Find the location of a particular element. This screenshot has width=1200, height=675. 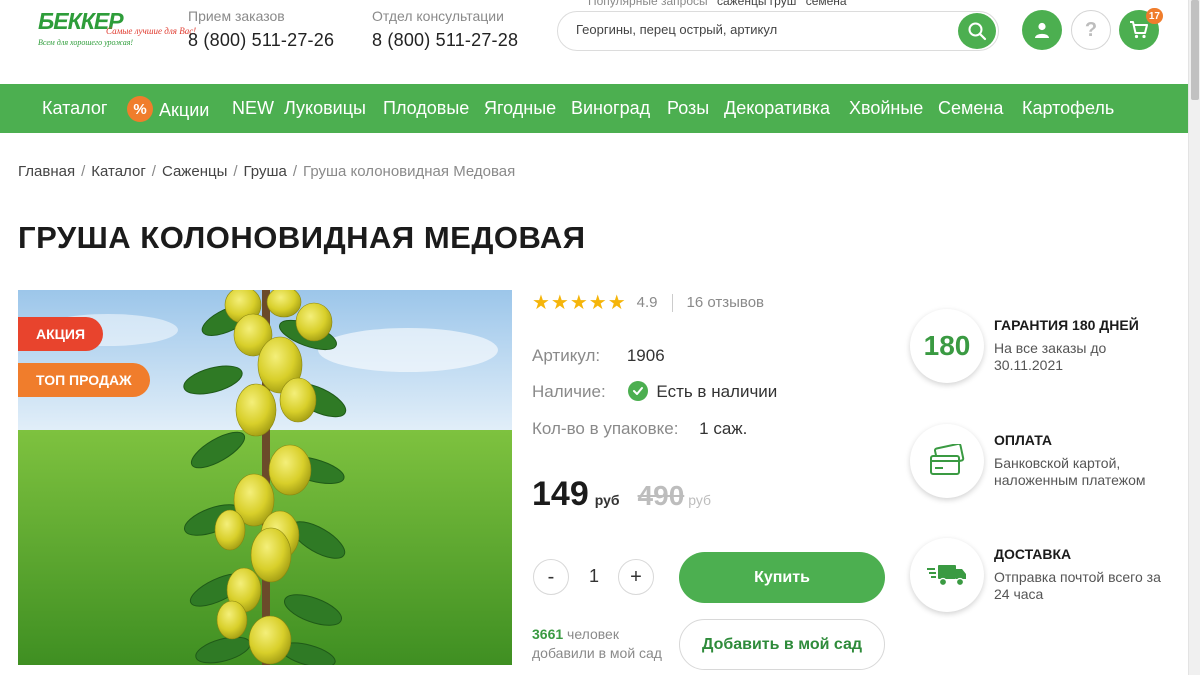

add-to-garden-button: Добавить в мой сад is located at coordinates (782, 644).